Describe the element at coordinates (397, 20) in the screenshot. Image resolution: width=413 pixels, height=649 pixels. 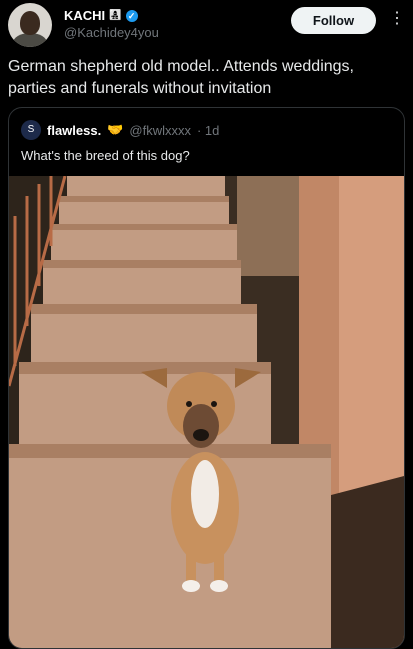
I see `more-options-icon: ⋮` at that location.